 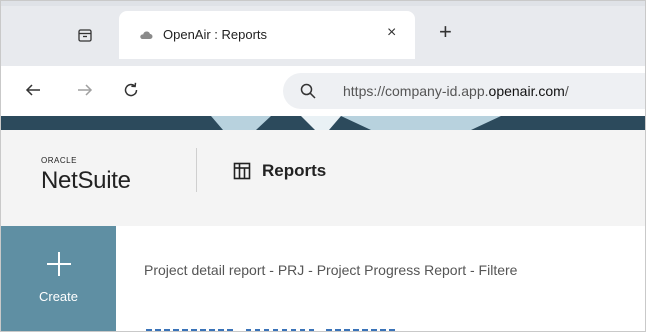 I want to click on url-suffix: /, so click(x=566, y=91).